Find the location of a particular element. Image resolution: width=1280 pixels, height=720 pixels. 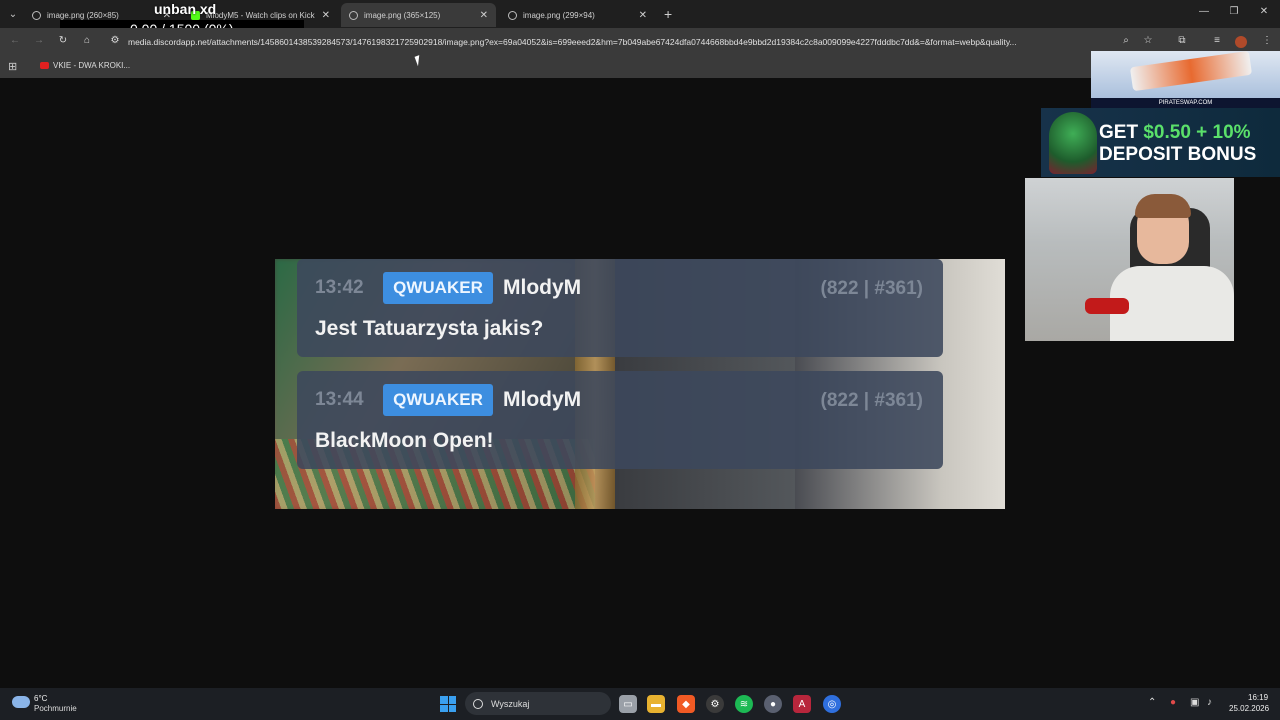

network-icon: ▣ is located at coordinates (1194, 702).